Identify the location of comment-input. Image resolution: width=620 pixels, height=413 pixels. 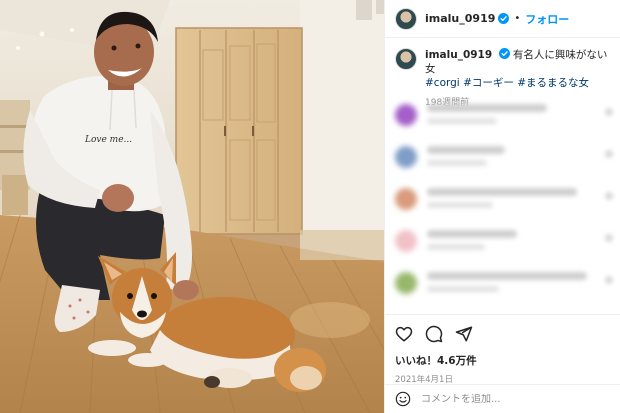
(516, 399).